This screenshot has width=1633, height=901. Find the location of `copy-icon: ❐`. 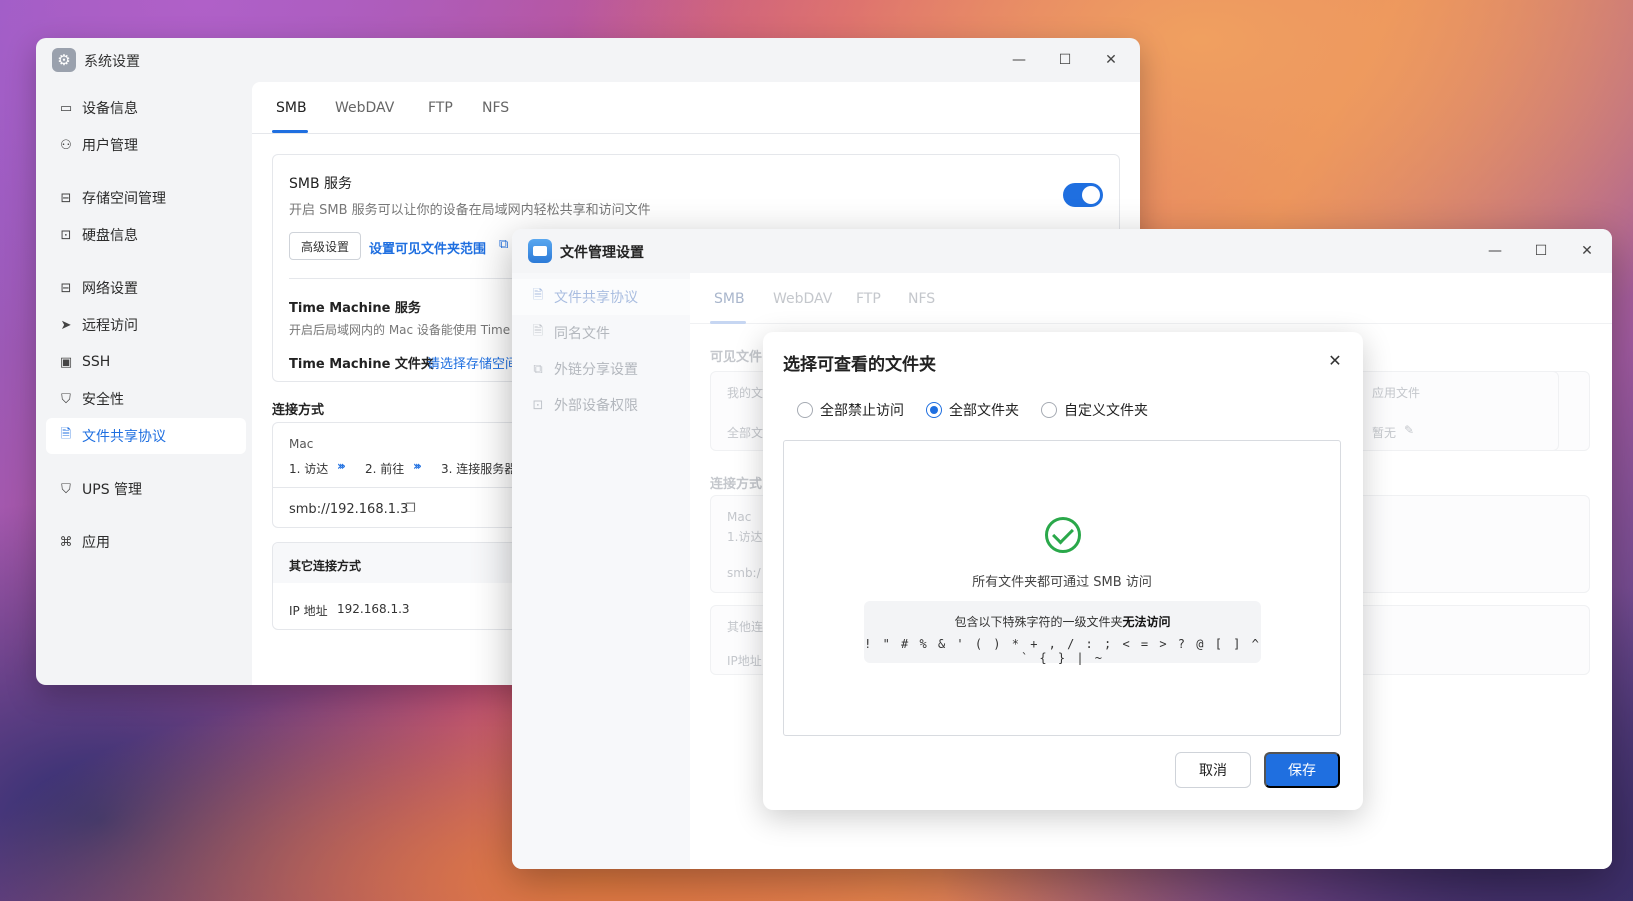

copy-icon: ❐ is located at coordinates (410, 508).